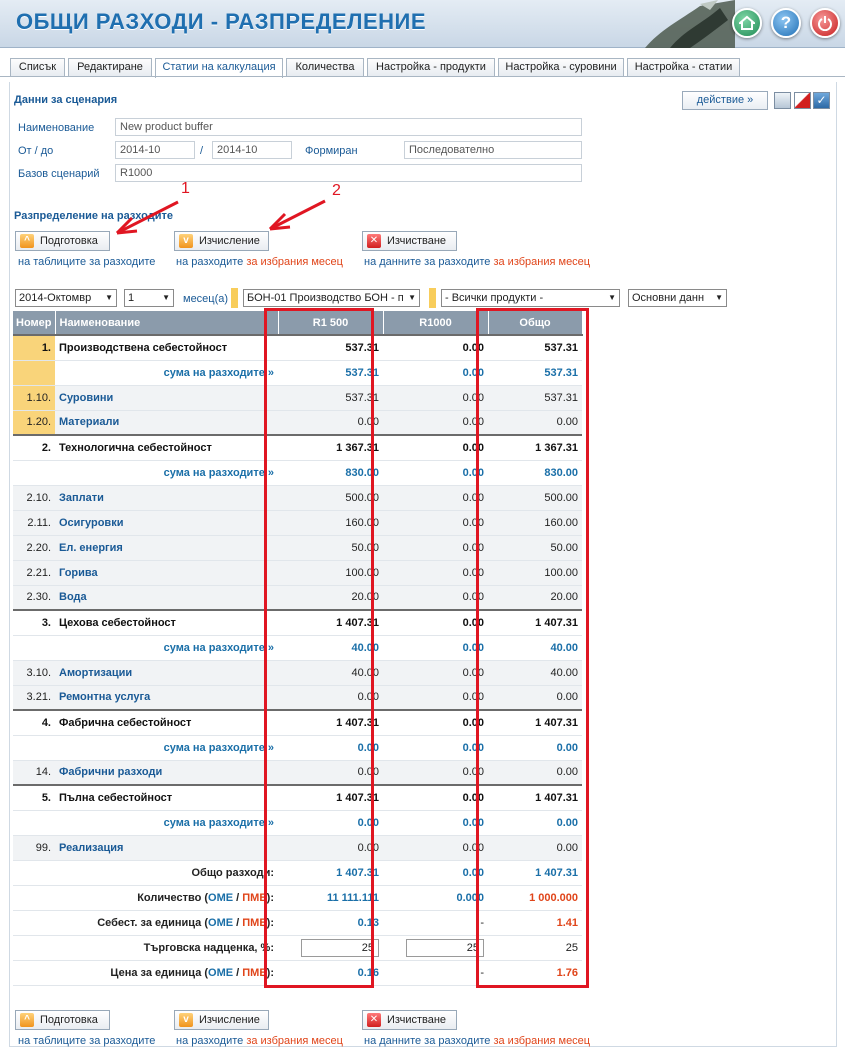 The width and height of the screenshot is (845, 1051). What do you see at coordinates (348, 127) in the screenshot?
I see `name-field: New product buffer` at bounding box center [348, 127].